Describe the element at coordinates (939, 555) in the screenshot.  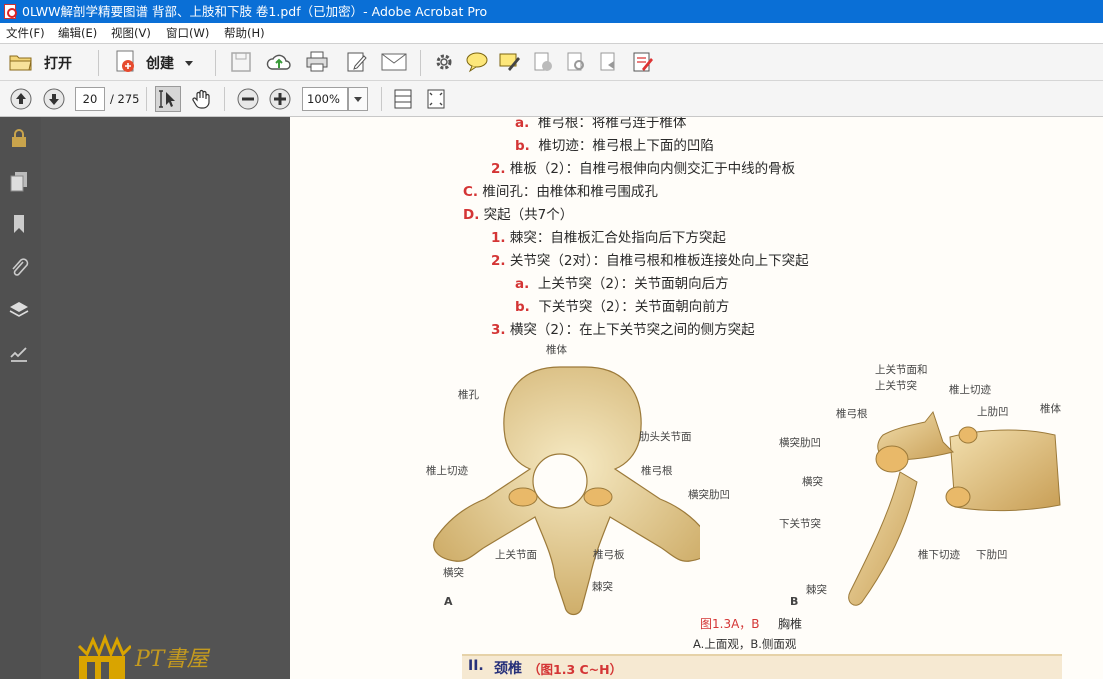
I see `figure-b-label: 椎下切迹` at that location.